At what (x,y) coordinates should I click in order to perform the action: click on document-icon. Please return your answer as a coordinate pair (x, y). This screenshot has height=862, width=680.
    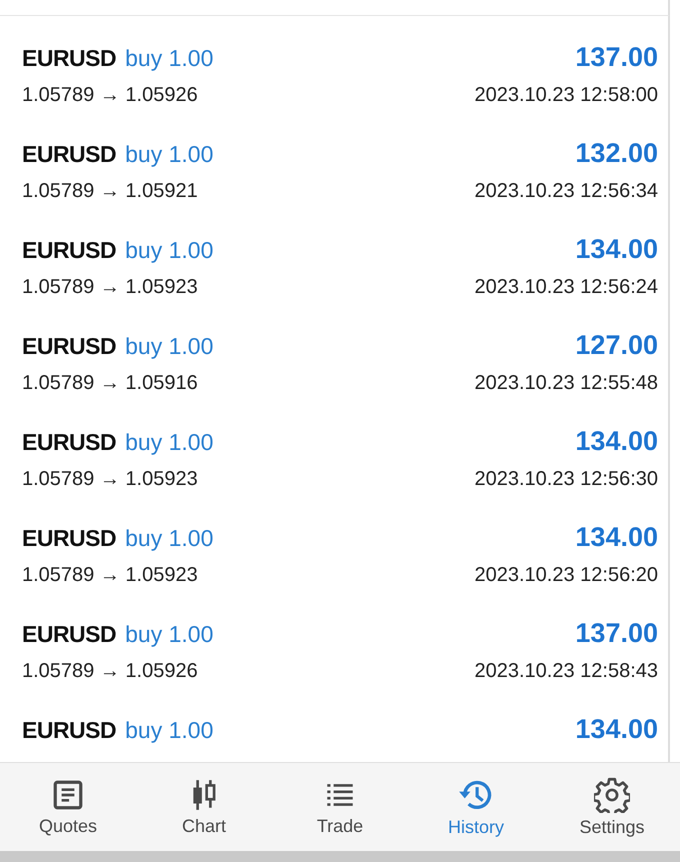
    Looking at the image, I should click on (68, 795).